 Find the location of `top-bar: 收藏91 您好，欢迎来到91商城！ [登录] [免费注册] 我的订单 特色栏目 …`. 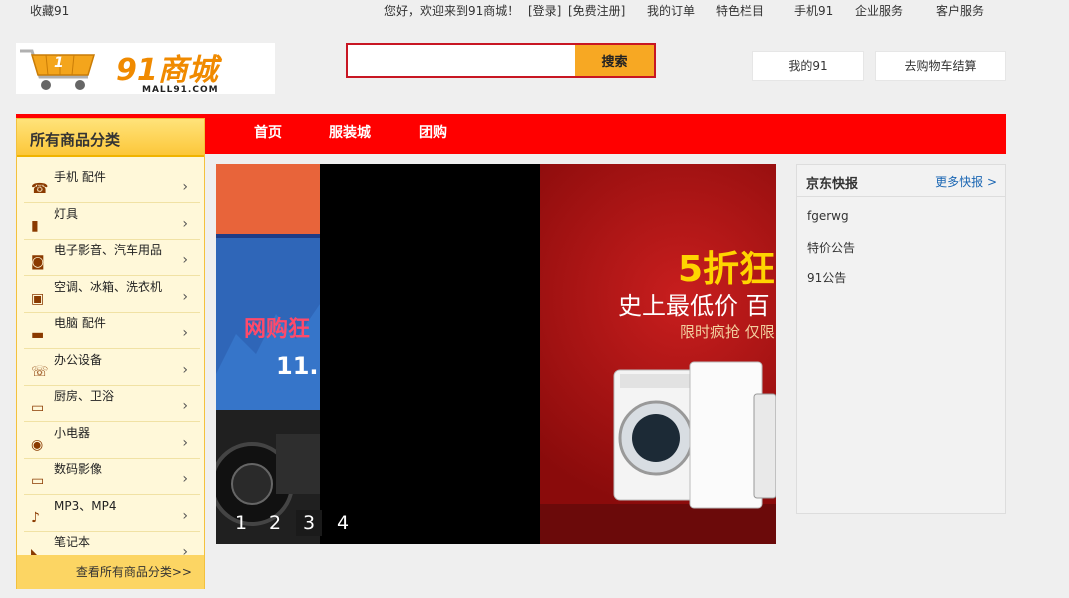

top-bar: 收藏91 您好，欢迎来到91商城！ [登录] [免费注册] 我的订单 特色栏目 … is located at coordinates (534, 10).